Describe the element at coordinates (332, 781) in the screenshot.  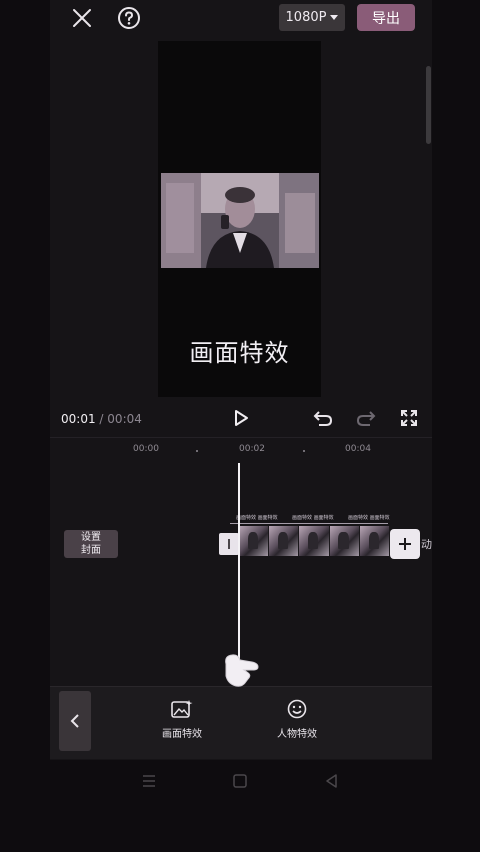
I see `nav-back-icon` at that location.